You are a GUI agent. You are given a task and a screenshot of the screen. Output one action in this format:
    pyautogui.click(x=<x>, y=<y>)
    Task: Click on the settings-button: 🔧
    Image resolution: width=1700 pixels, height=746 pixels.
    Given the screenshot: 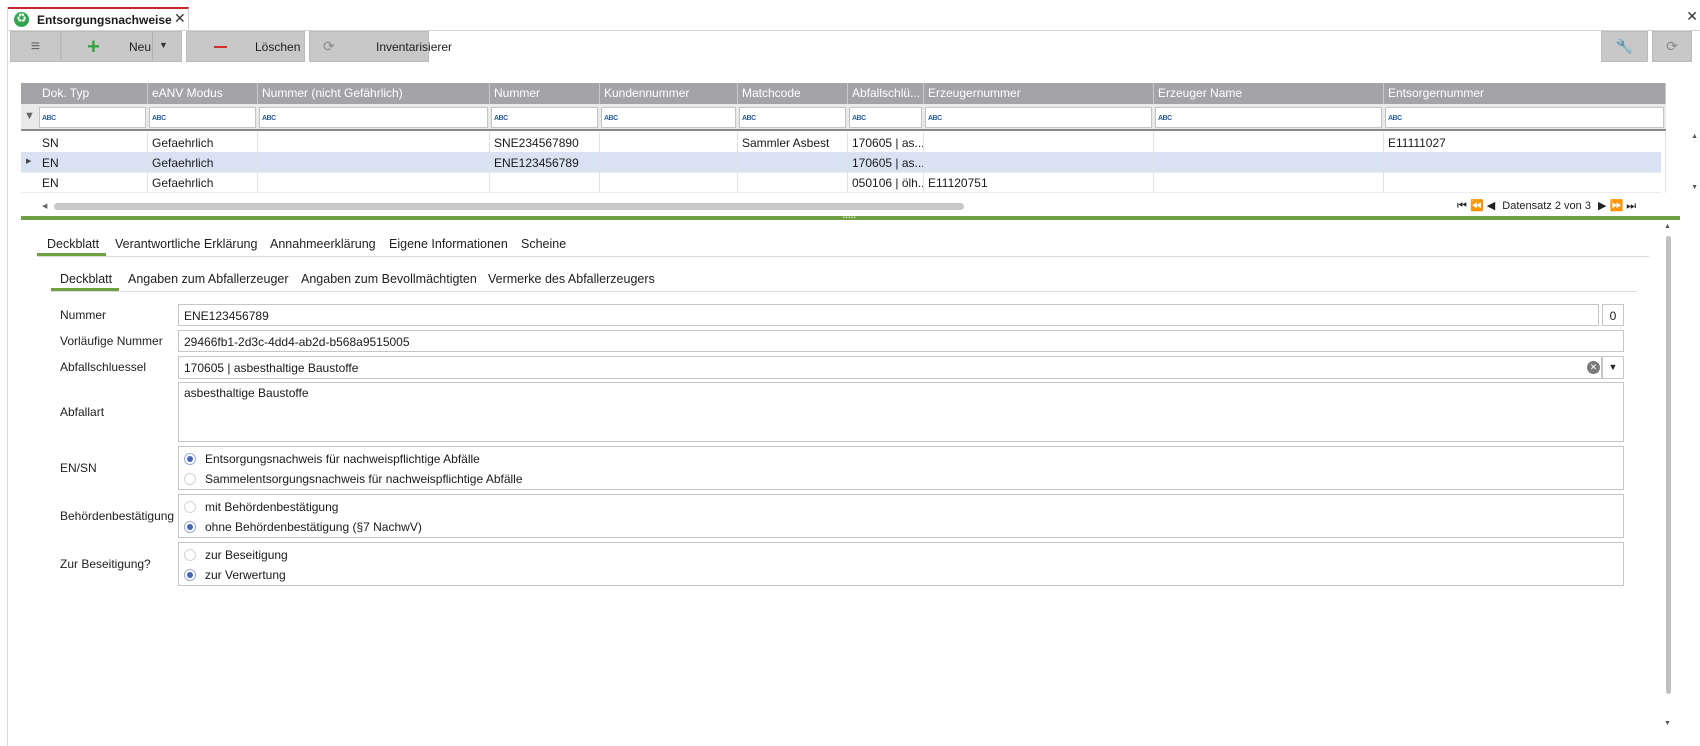 What is the action you would take?
    pyautogui.click(x=1624, y=46)
    